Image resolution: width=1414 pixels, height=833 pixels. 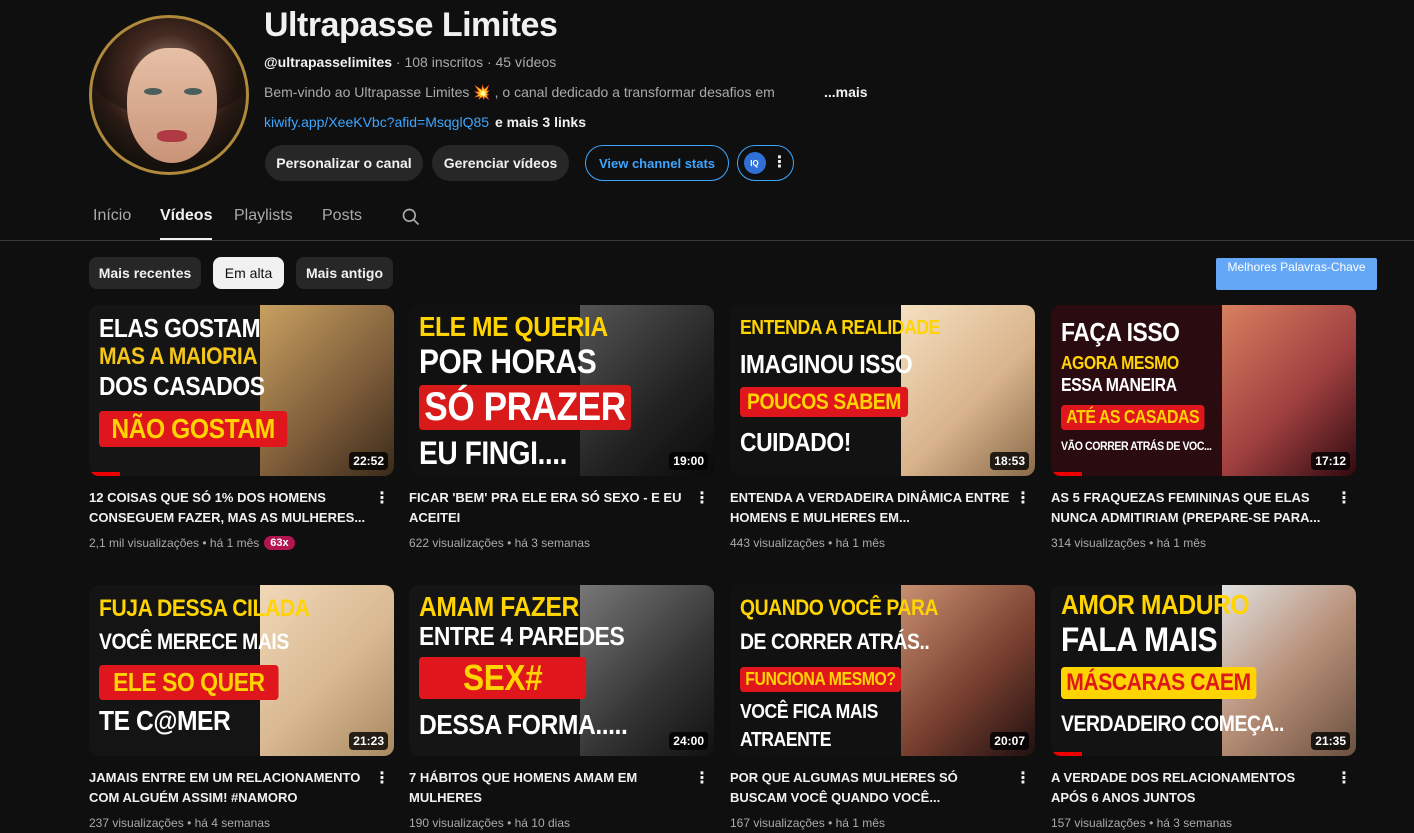 I want to click on thumbnail-text: MAS A MAIORIA, so click(x=178, y=356).